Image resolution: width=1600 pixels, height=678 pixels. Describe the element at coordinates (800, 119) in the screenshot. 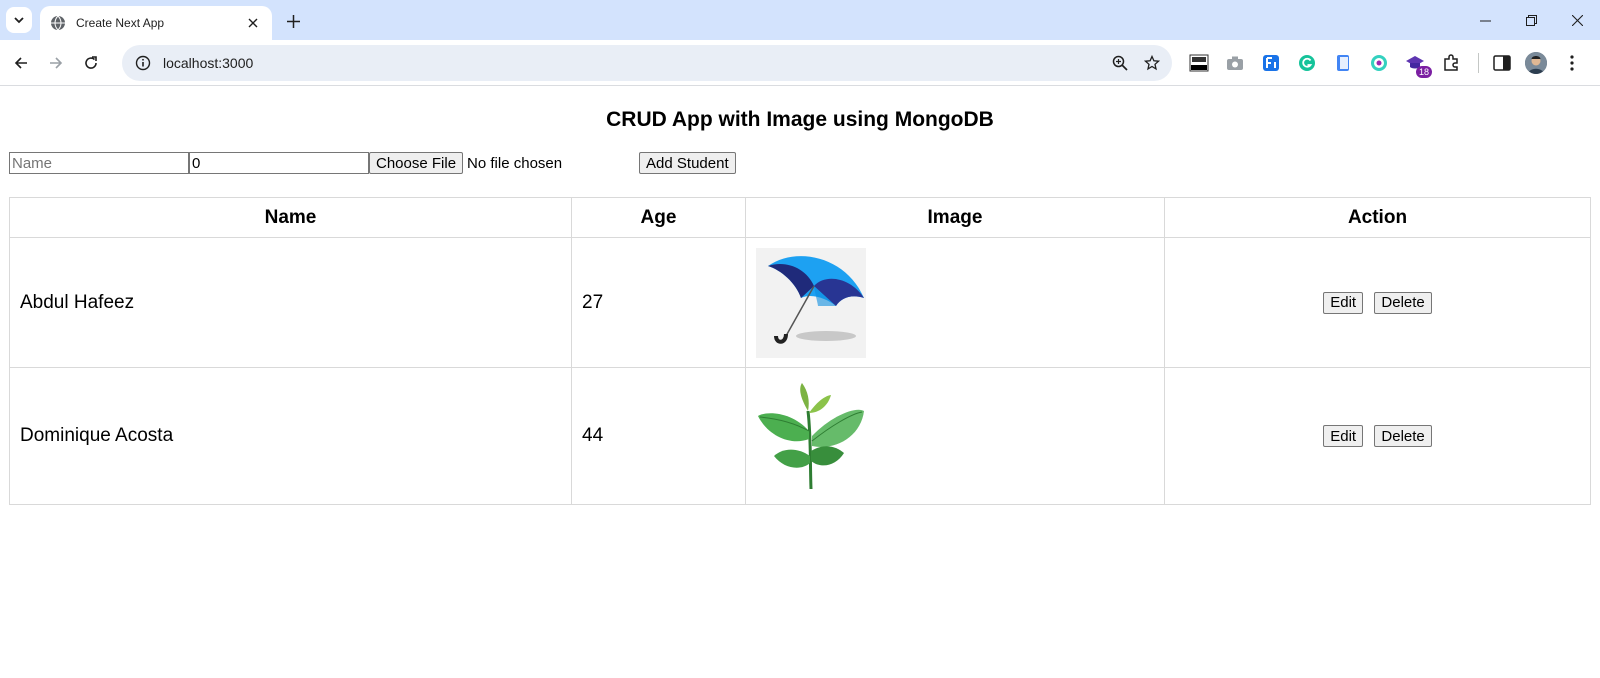

I see `page-title: CRUD App with Image using MongoDB` at that location.